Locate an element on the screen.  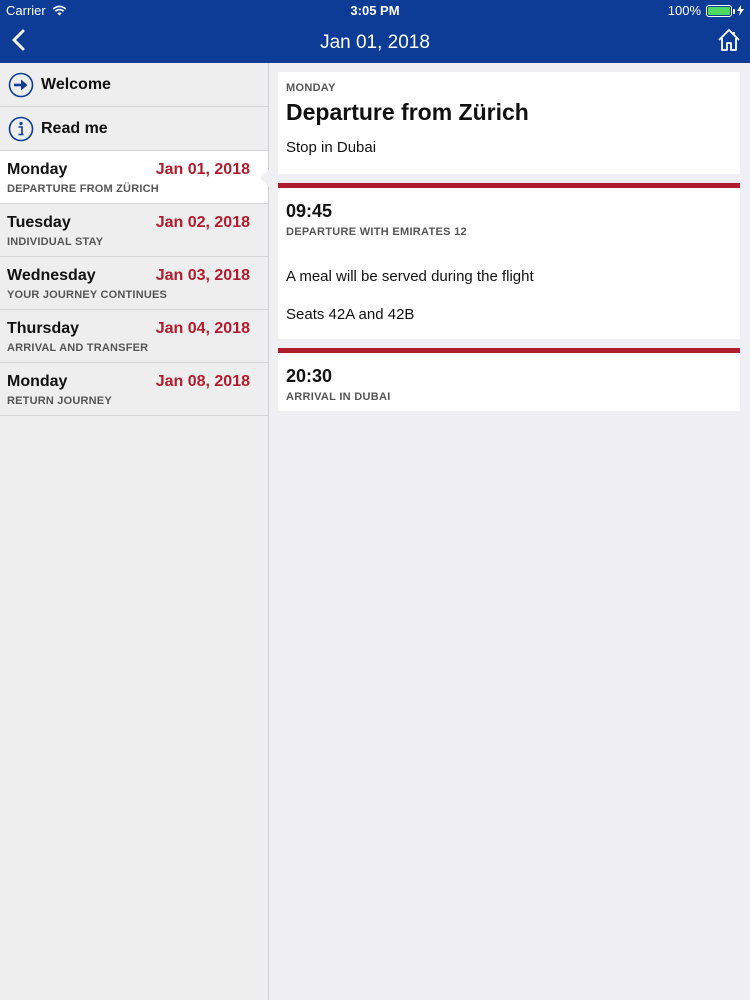
day-name: Tuesday is located at coordinates (39, 222).